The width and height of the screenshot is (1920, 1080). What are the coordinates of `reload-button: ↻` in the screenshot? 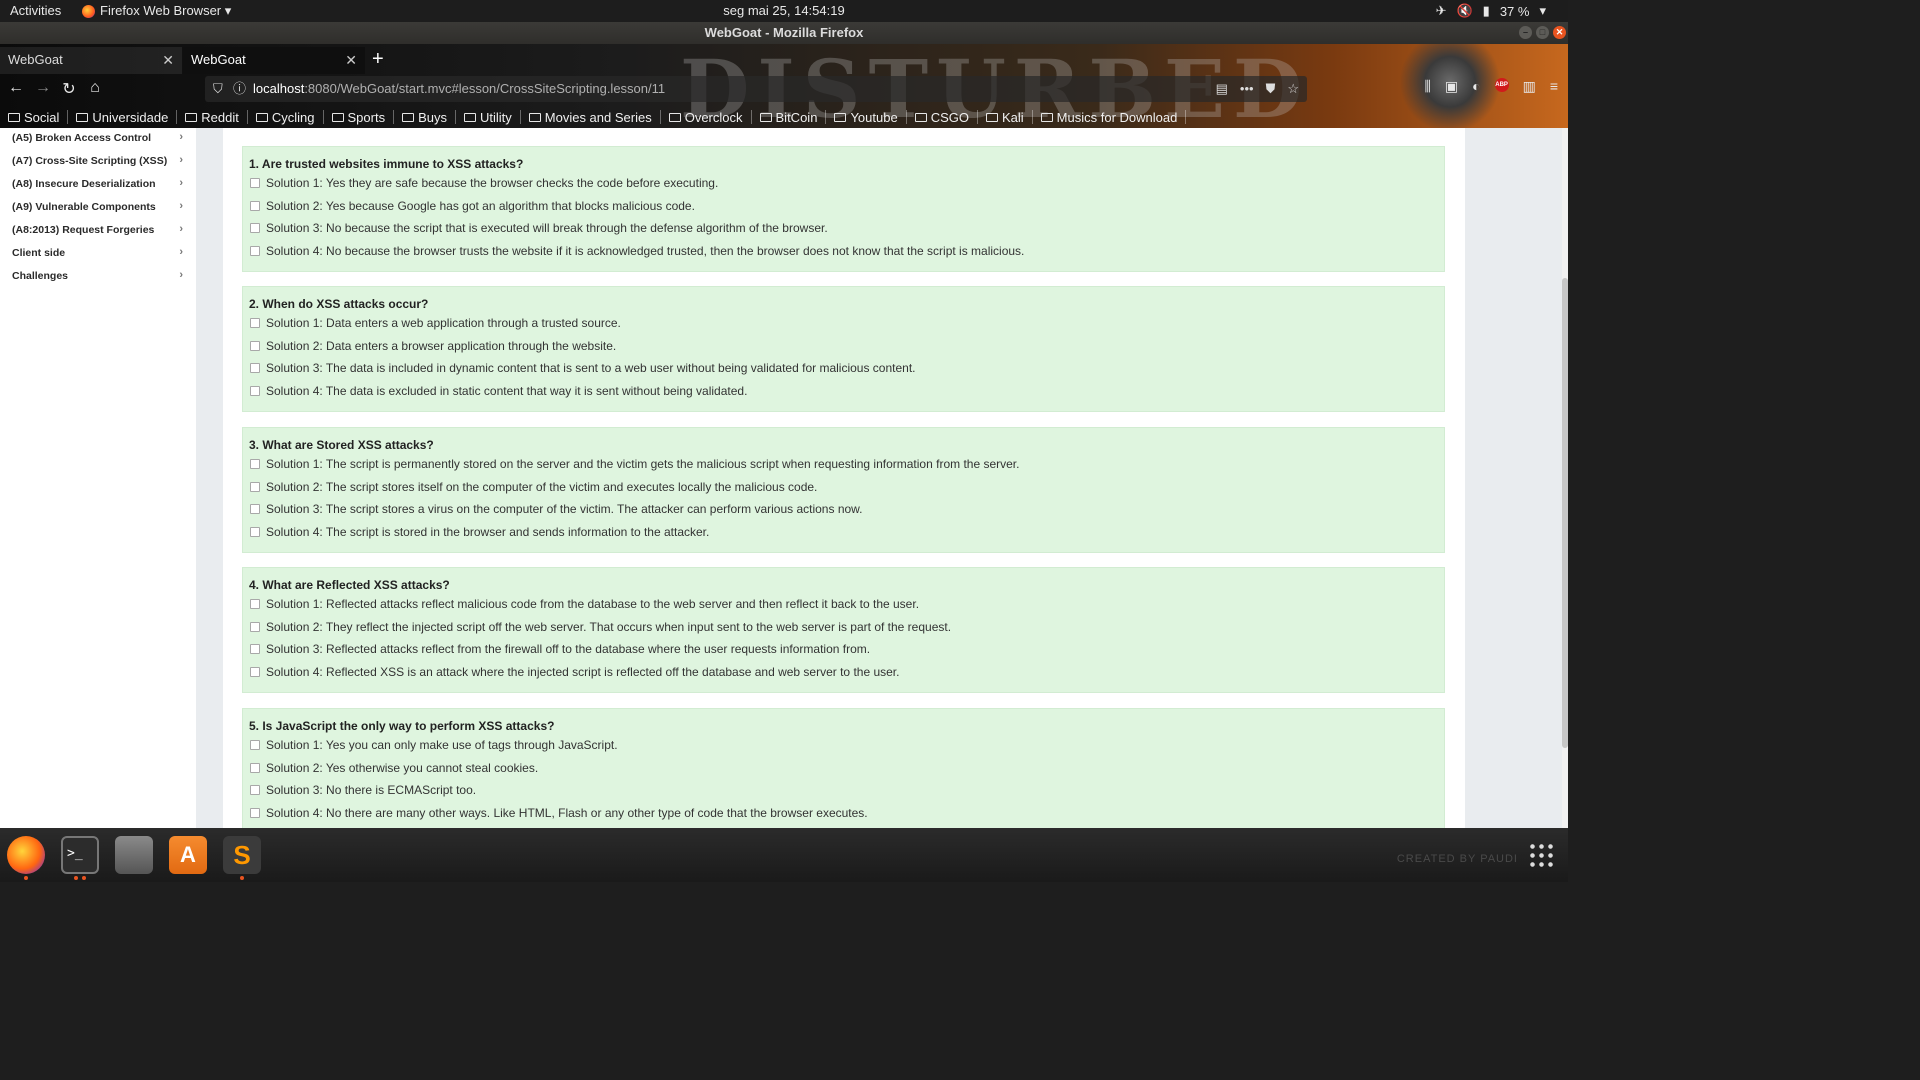 It's located at (69, 89).